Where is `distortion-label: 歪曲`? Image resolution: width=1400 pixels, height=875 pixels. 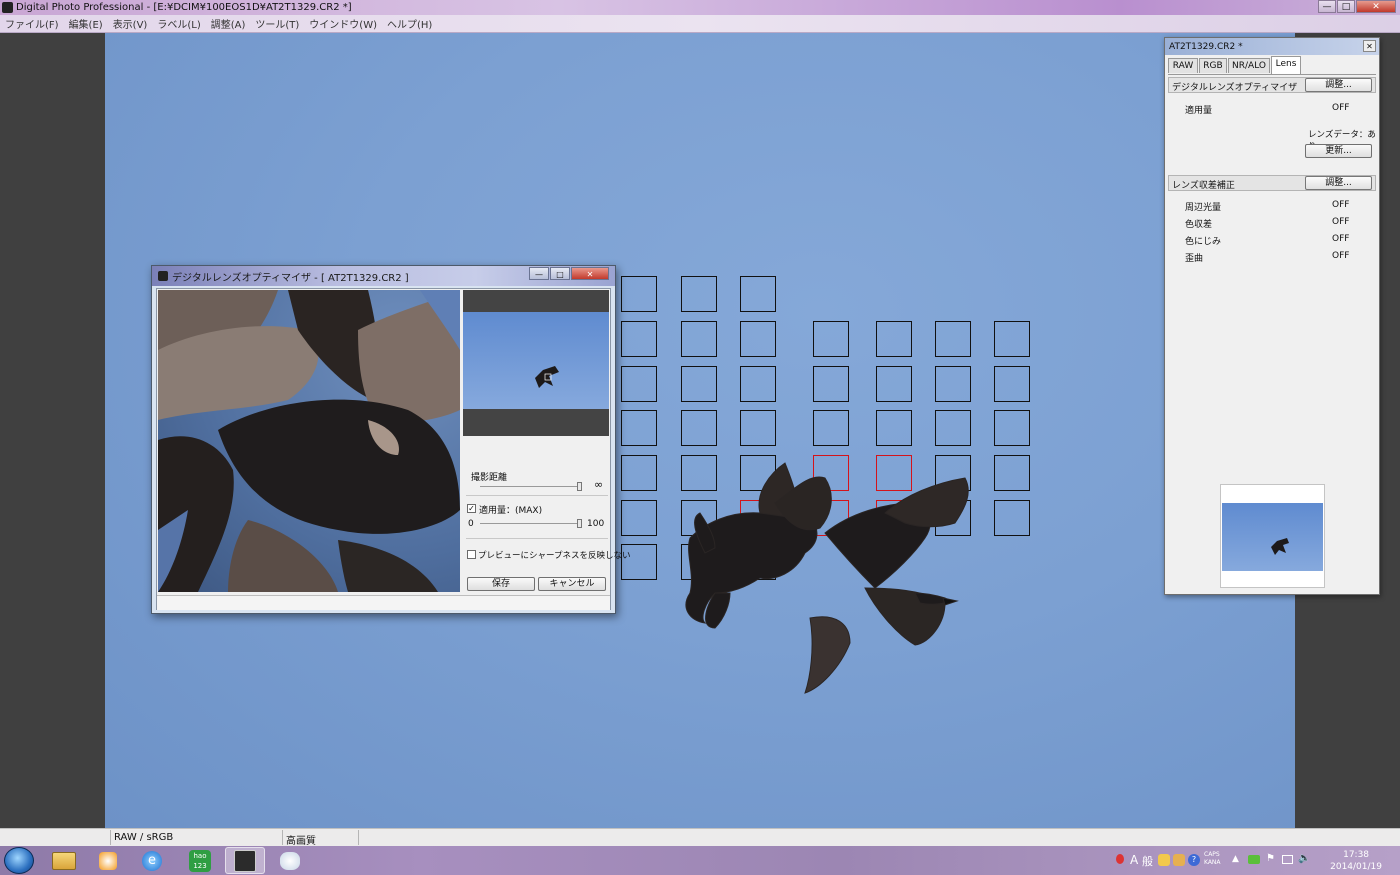 distortion-label: 歪曲 is located at coordinates (1194, 259).